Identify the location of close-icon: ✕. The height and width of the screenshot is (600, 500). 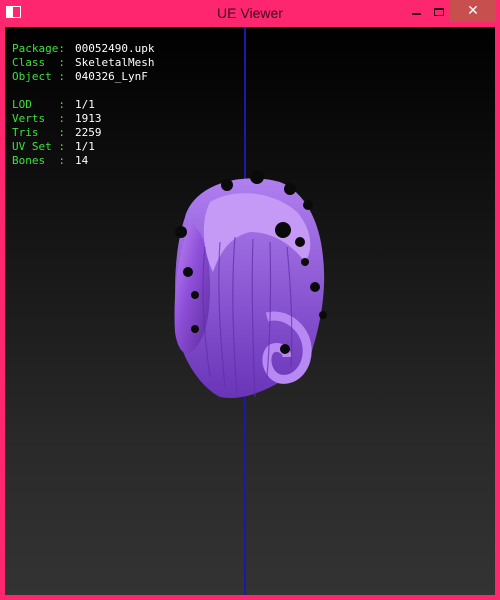
(473, 11).